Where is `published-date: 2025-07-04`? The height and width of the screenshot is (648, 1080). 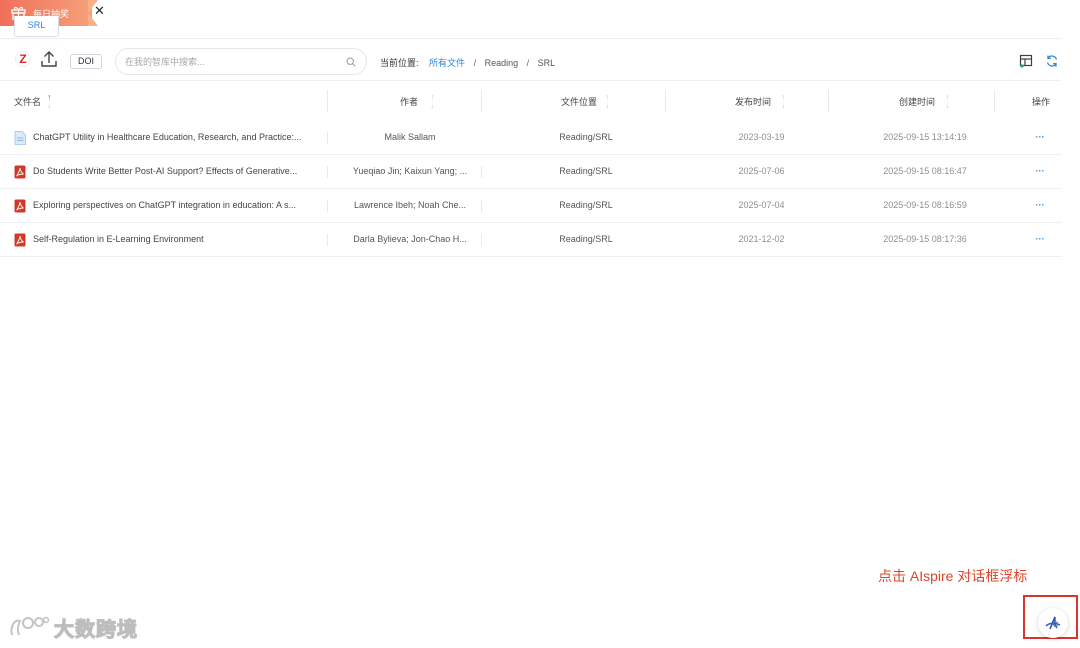 published-date: 2025-07-04 is located at coordinates (761, 205).